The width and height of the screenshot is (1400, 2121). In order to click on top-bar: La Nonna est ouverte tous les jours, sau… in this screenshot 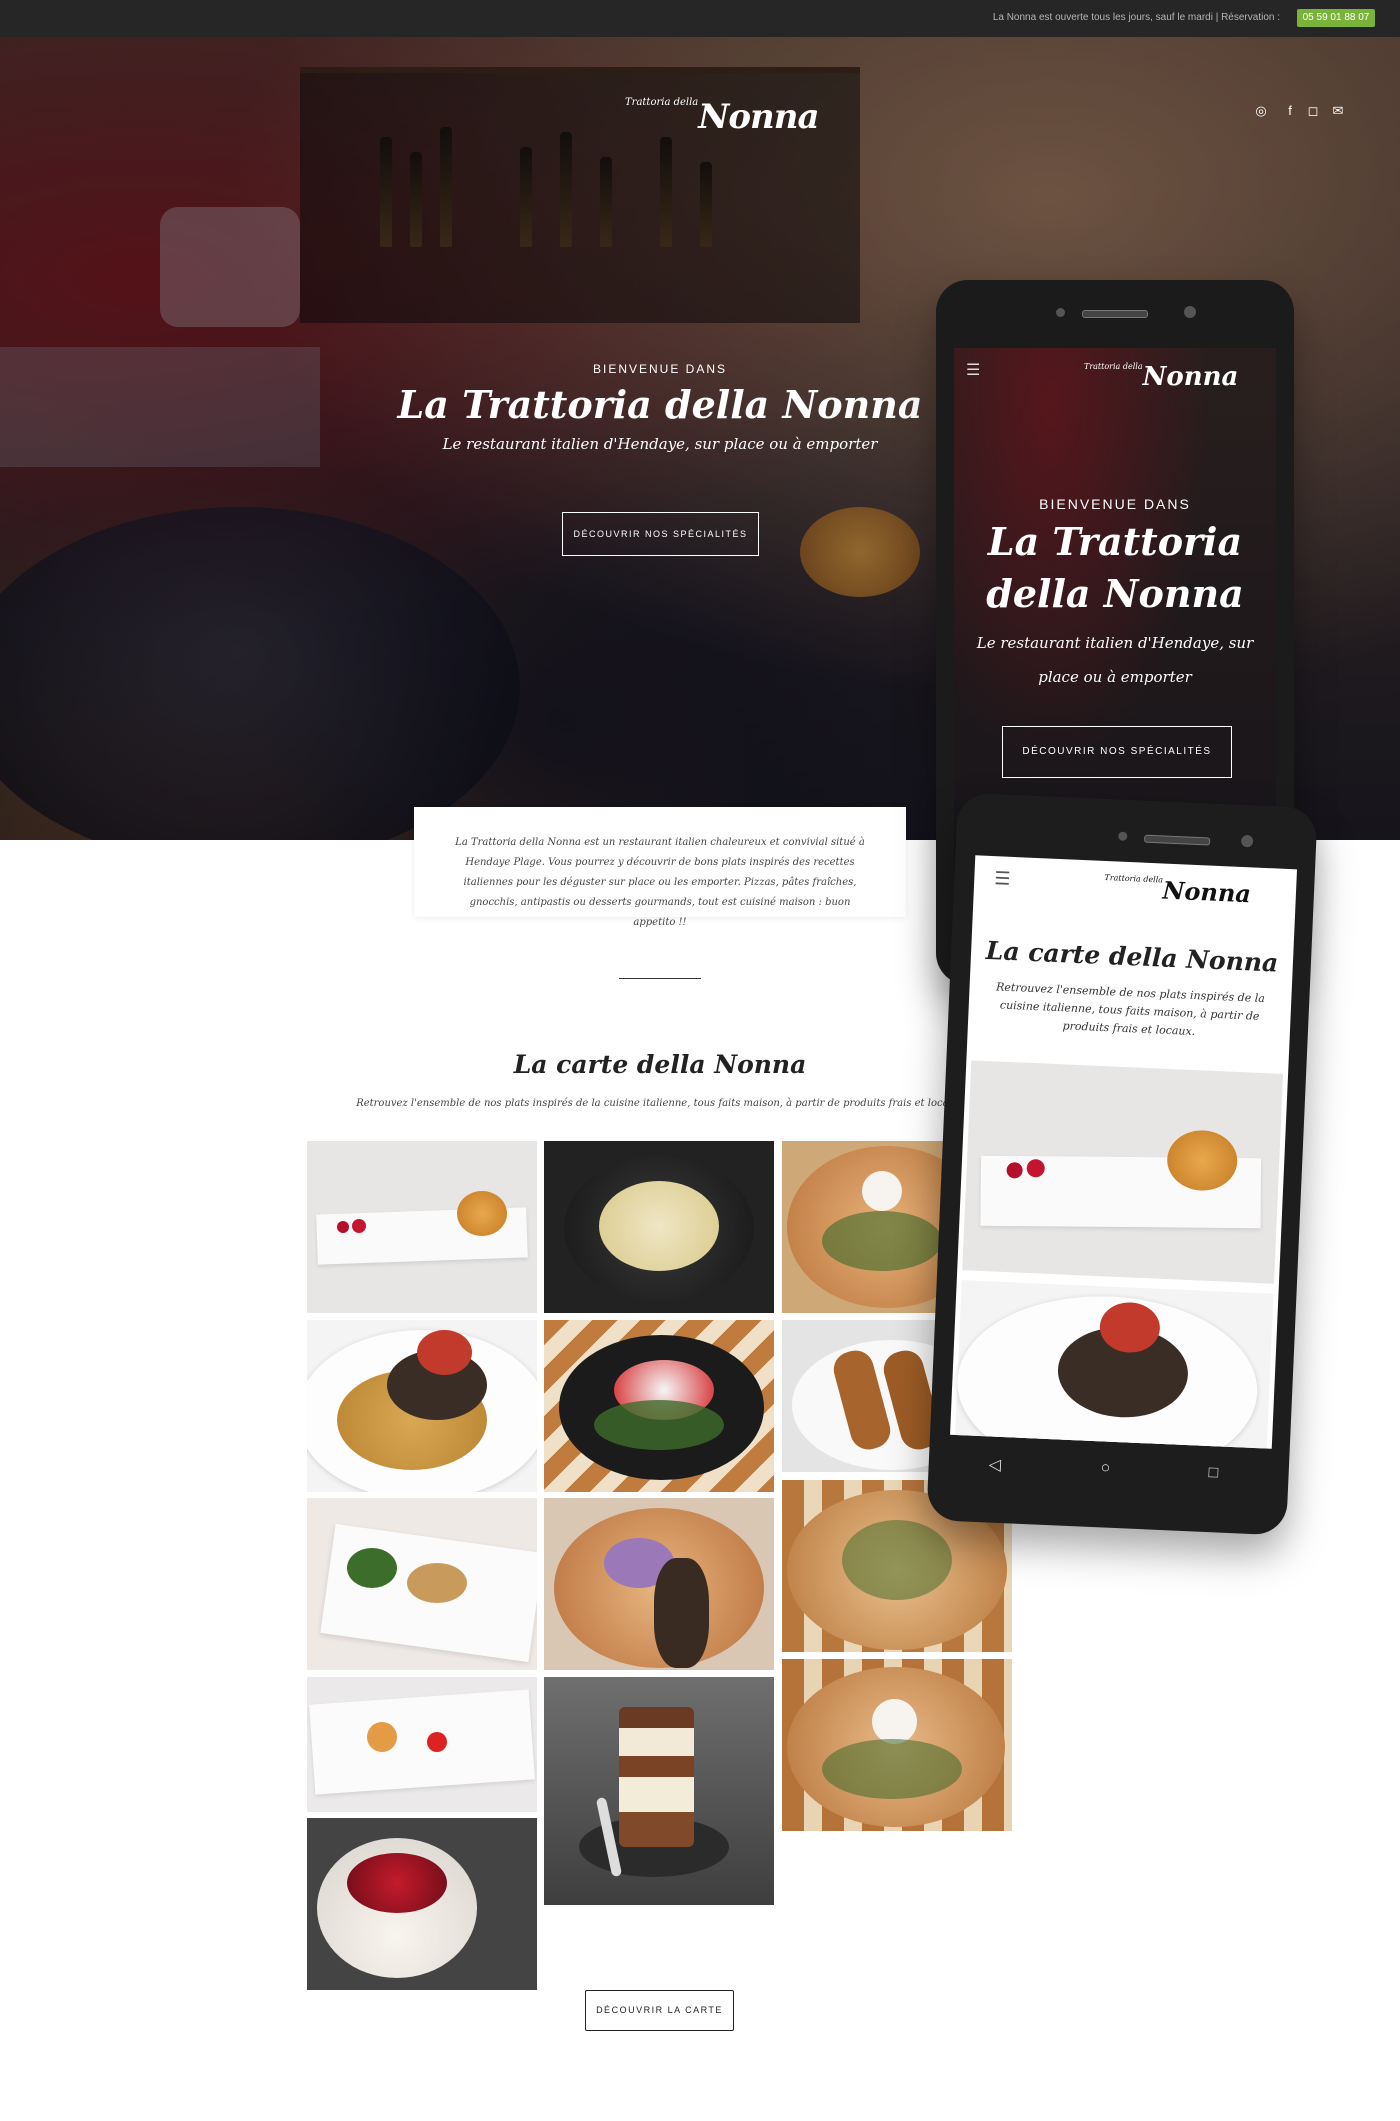, I will do `click(700, 18)`.